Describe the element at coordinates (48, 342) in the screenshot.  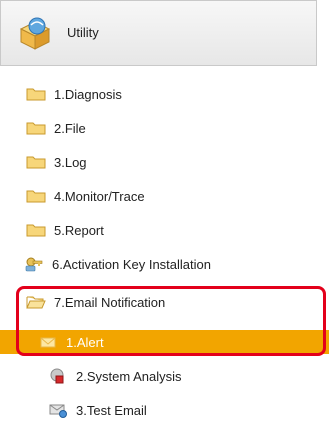
I see `mail-icon` at that location.